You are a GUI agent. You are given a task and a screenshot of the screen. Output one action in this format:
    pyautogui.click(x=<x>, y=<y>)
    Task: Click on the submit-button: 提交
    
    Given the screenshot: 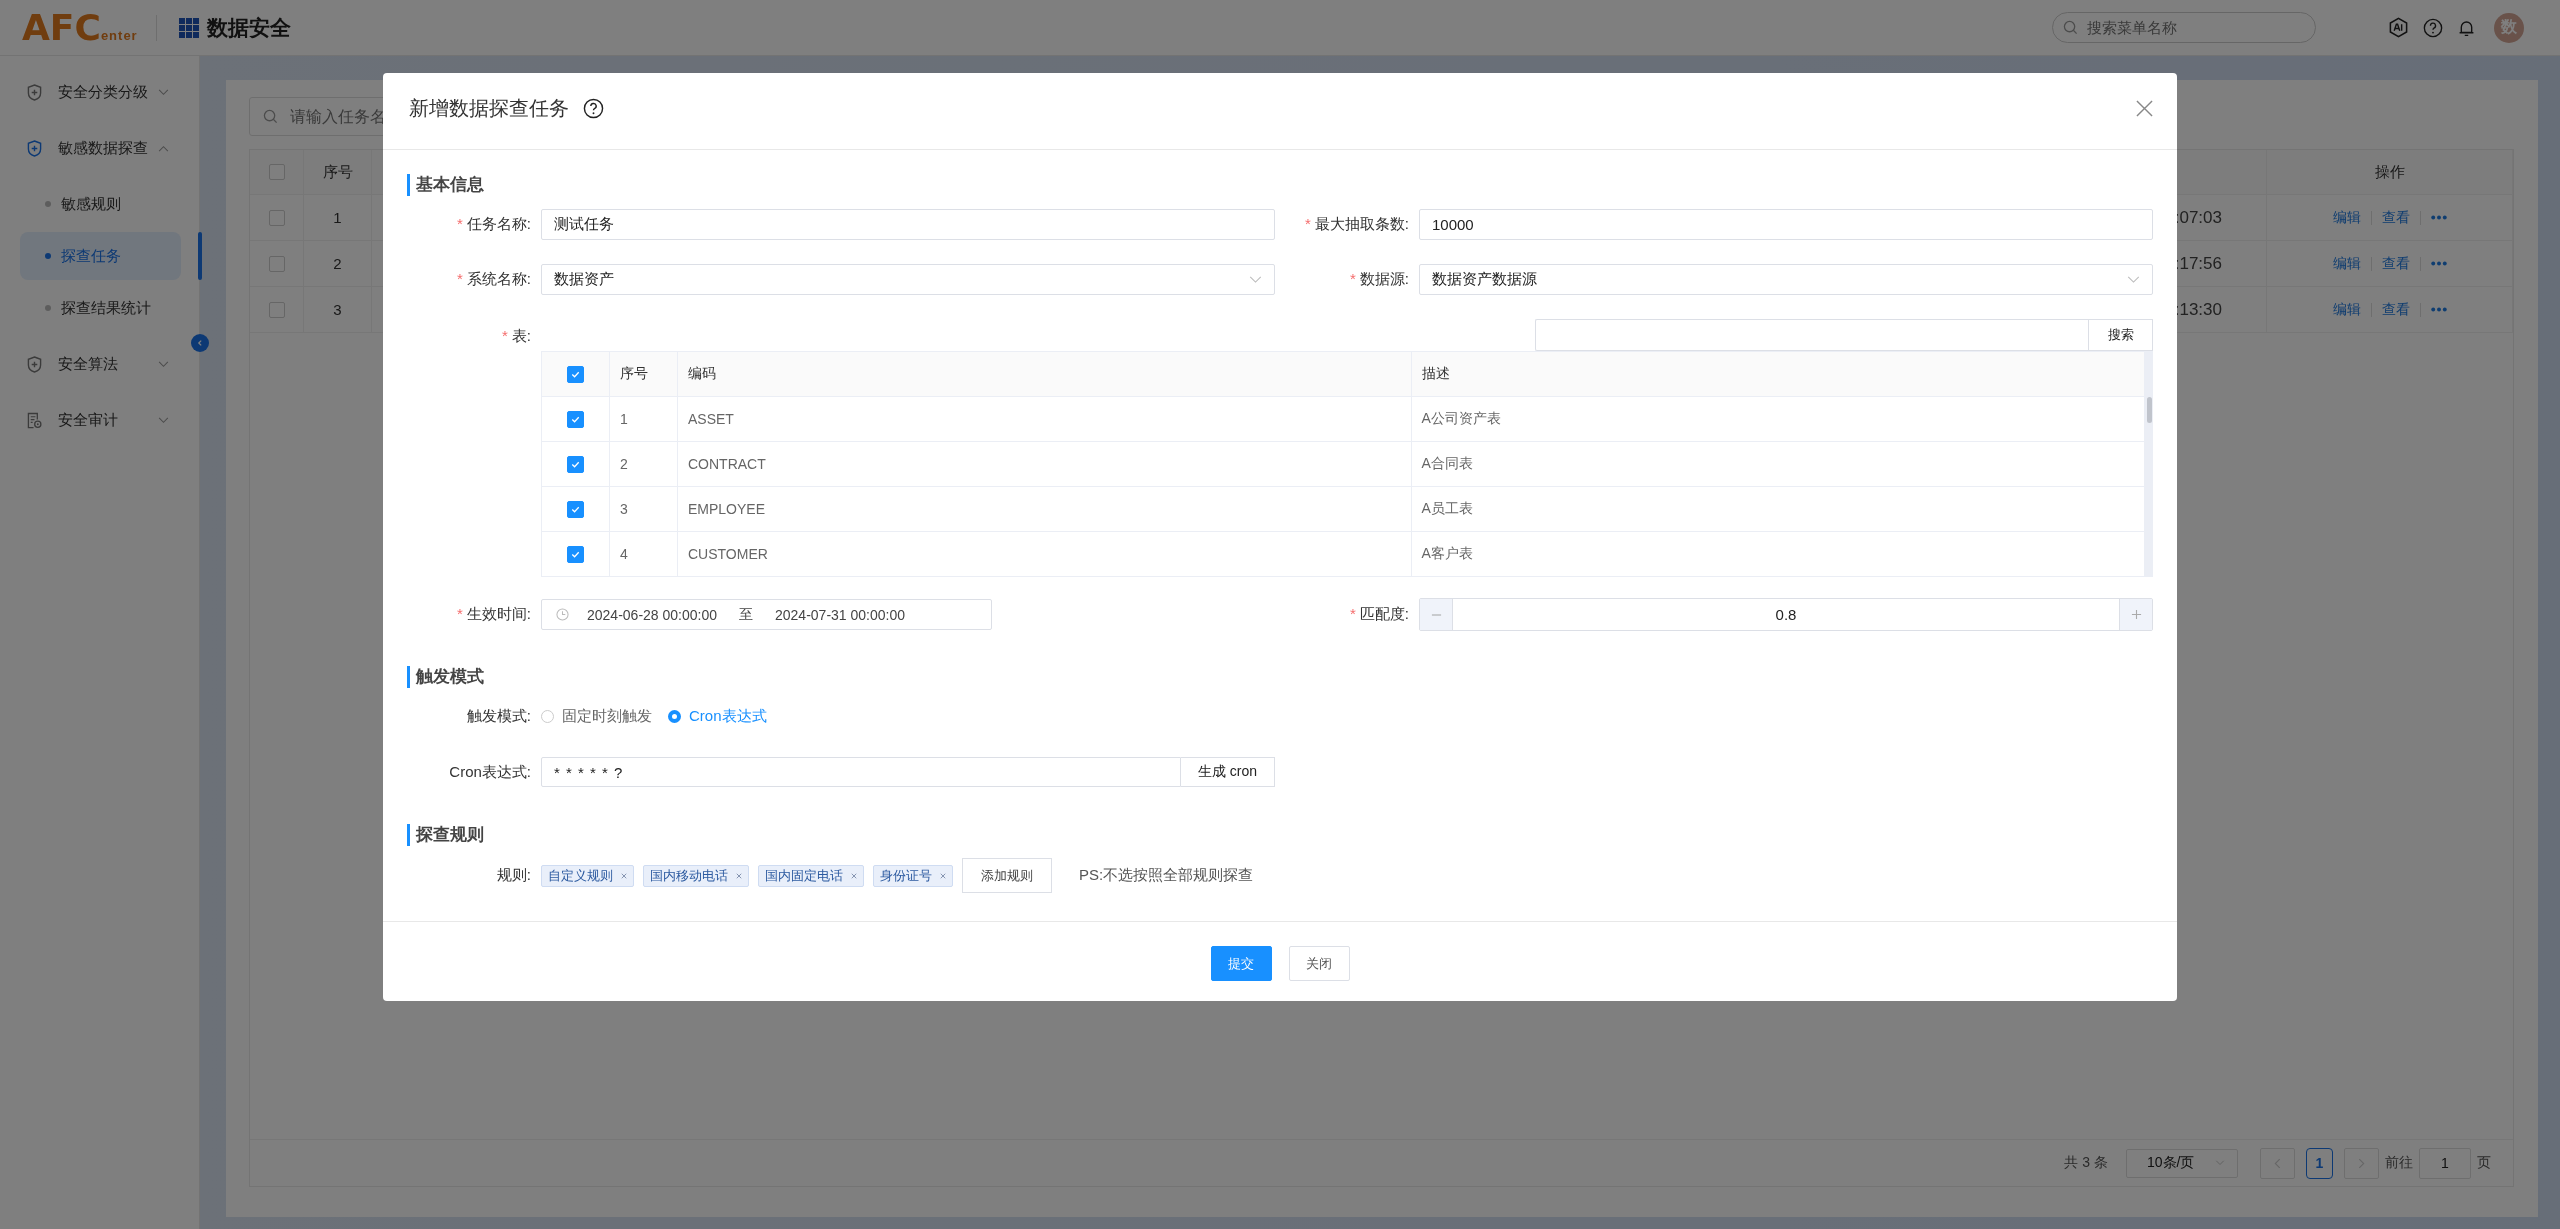 What is the action you would take?
    pyautogui.click(x=1241, y=963)
    